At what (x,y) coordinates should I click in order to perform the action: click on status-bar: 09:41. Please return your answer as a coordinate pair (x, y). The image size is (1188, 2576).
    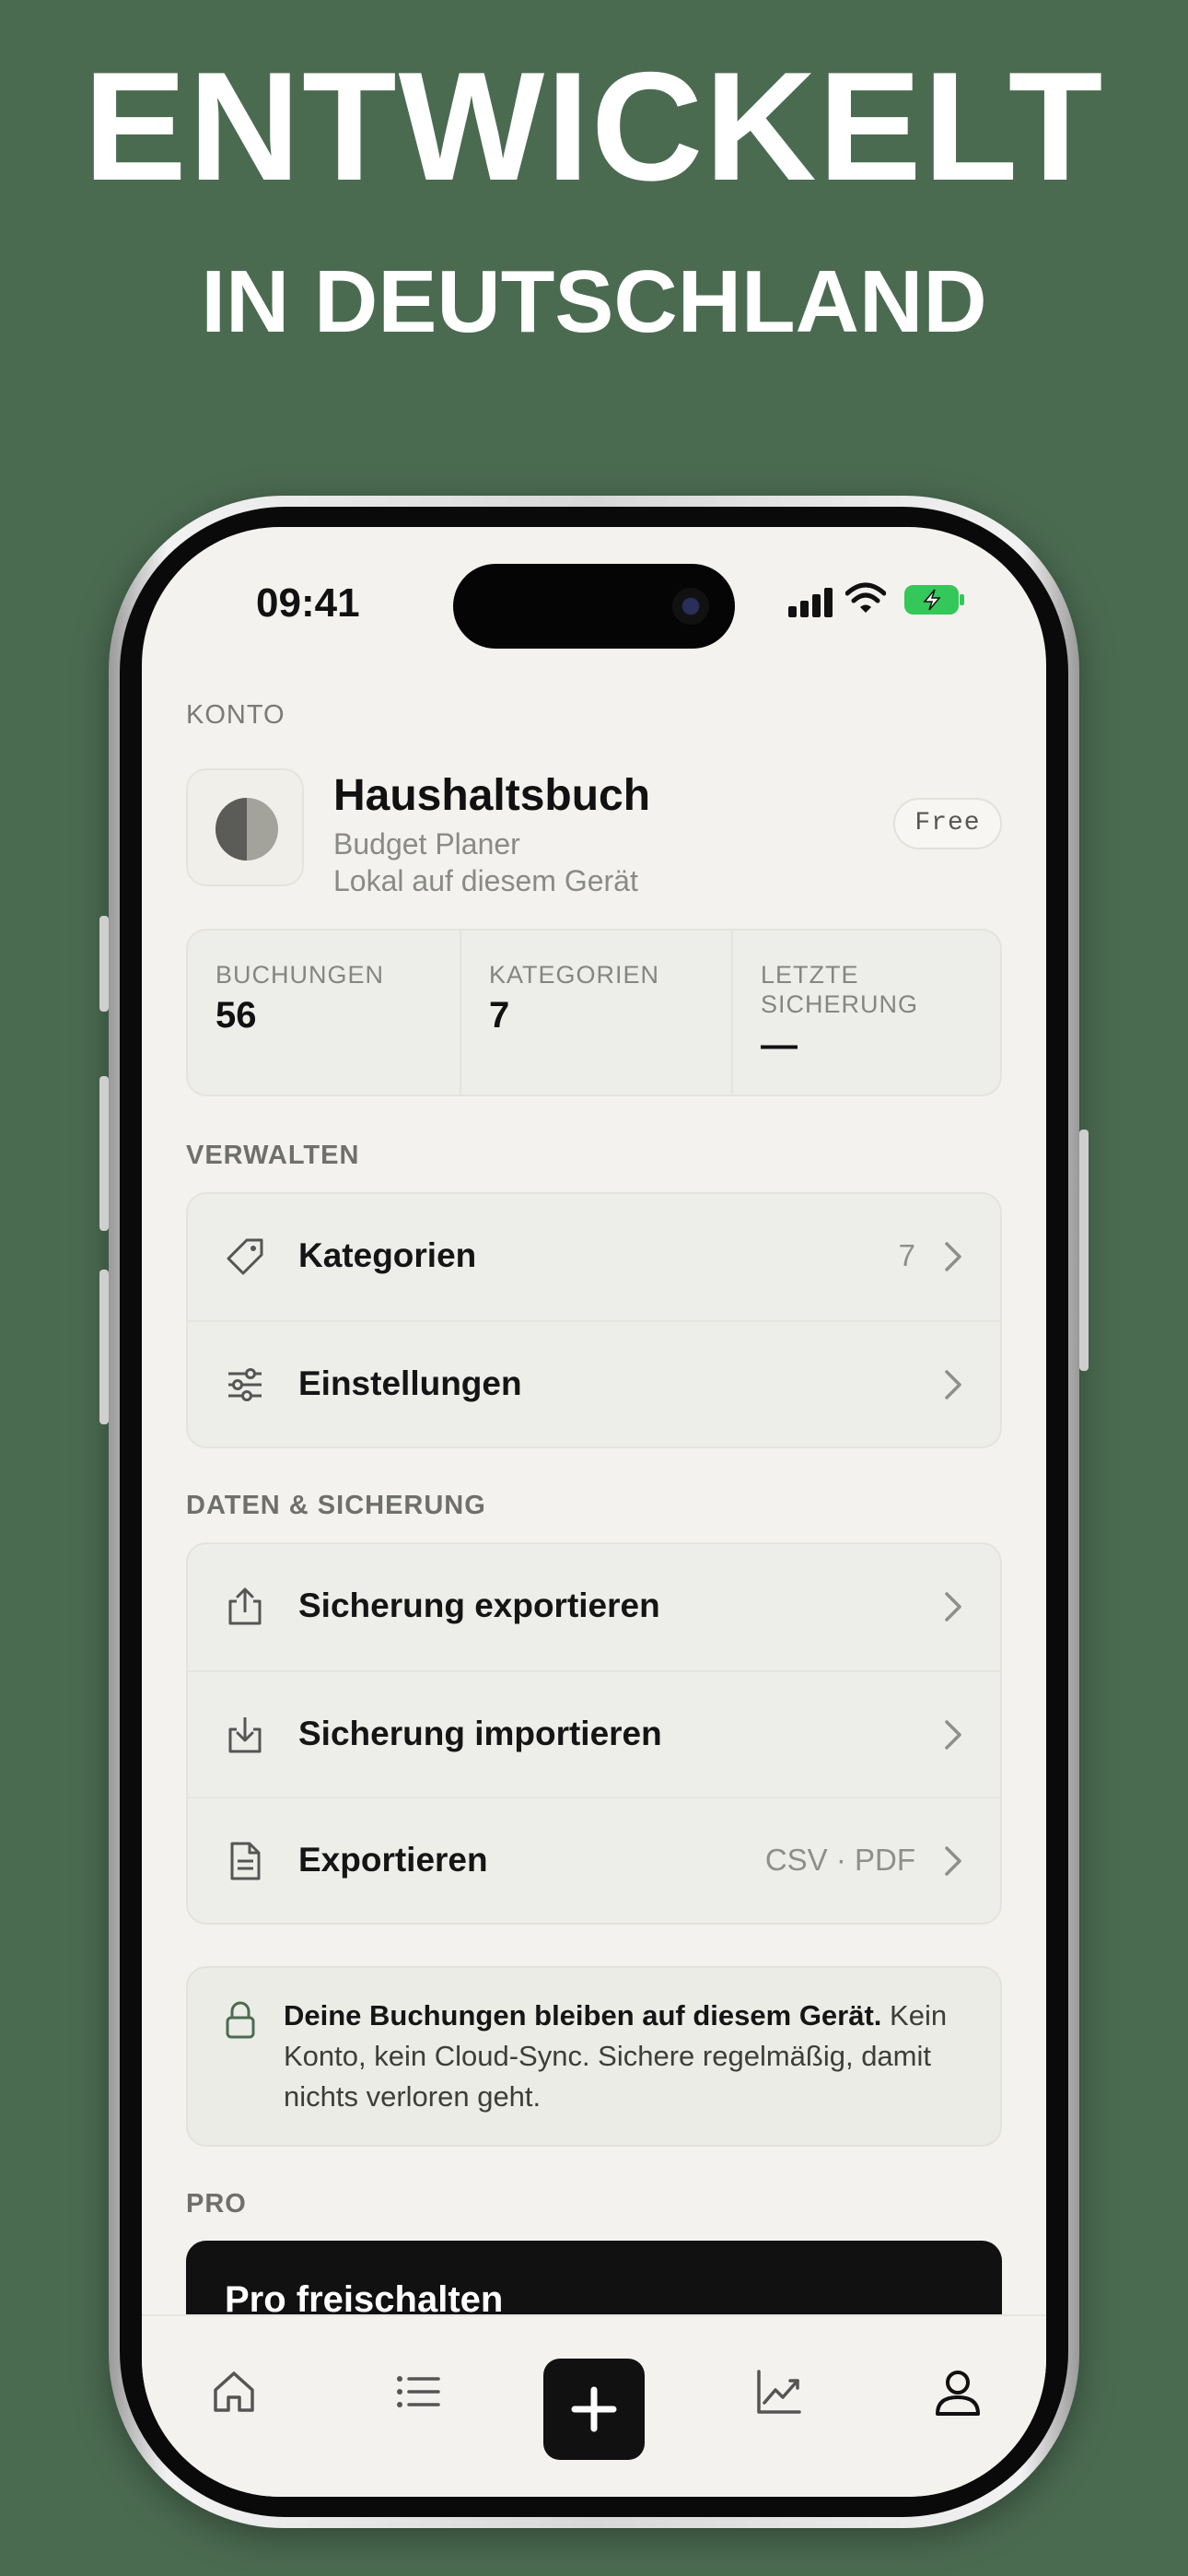
    Looking at the image, I should click on (594, 596).